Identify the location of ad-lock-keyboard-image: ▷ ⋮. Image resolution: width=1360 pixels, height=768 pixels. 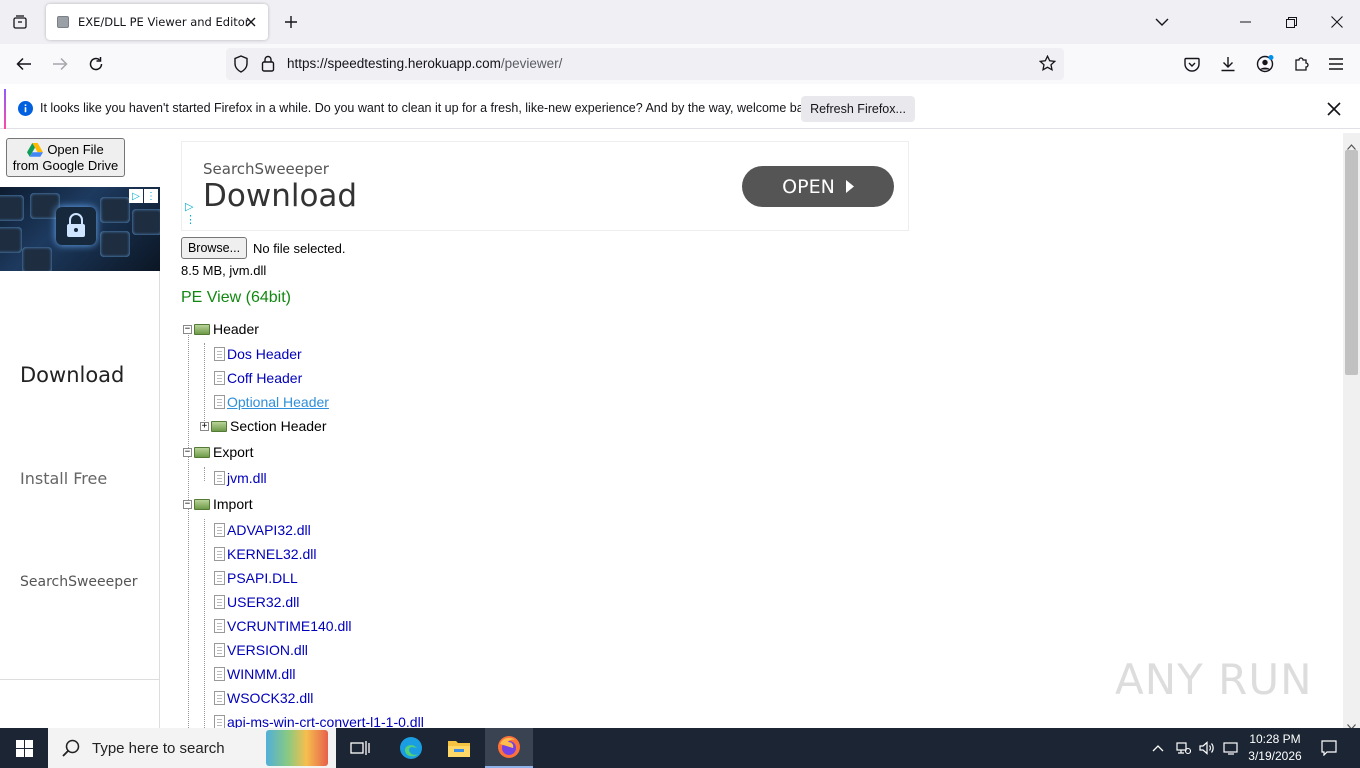
(80, 229).